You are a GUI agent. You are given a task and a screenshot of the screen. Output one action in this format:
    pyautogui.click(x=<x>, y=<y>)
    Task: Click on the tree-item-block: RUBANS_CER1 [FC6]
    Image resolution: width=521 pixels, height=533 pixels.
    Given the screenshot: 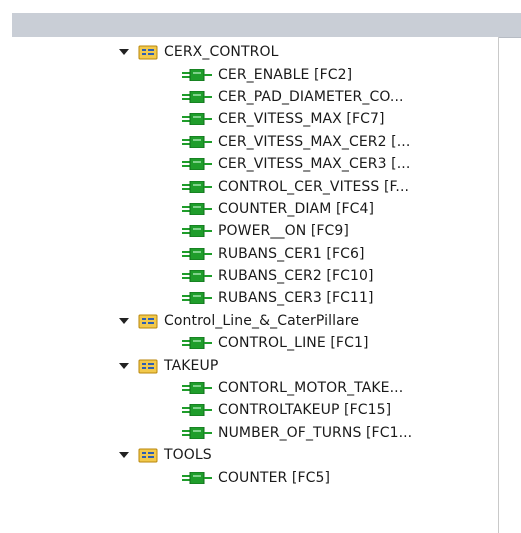 What is the action you would take?
    pyautogui.click(x=254, y=254)
    